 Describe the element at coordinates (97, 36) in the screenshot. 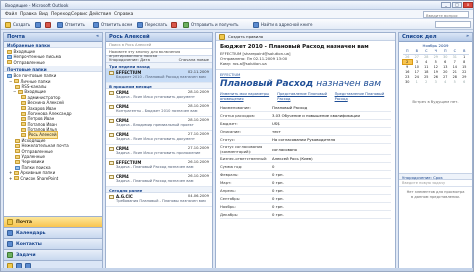

I see `collapse-icon: «` at that location.